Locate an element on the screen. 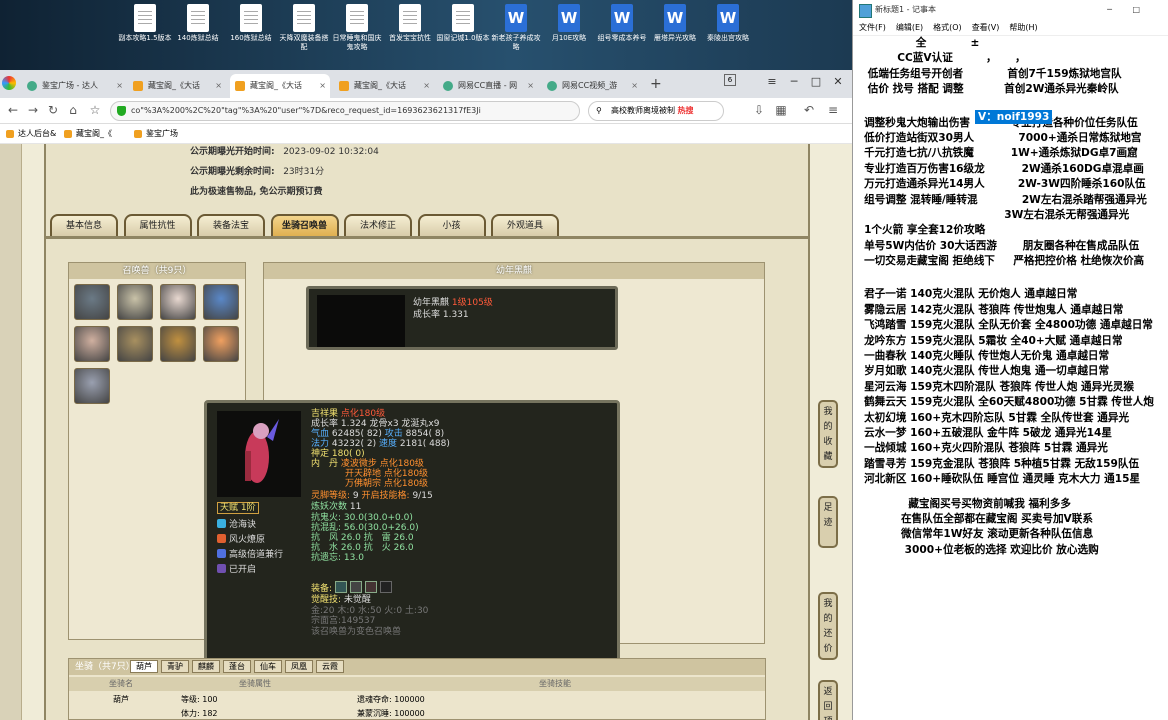 Image resolution: width=1168 pixels, height=720 pixels. side-button: 我的收藏 is located at coordinates (828, 434).